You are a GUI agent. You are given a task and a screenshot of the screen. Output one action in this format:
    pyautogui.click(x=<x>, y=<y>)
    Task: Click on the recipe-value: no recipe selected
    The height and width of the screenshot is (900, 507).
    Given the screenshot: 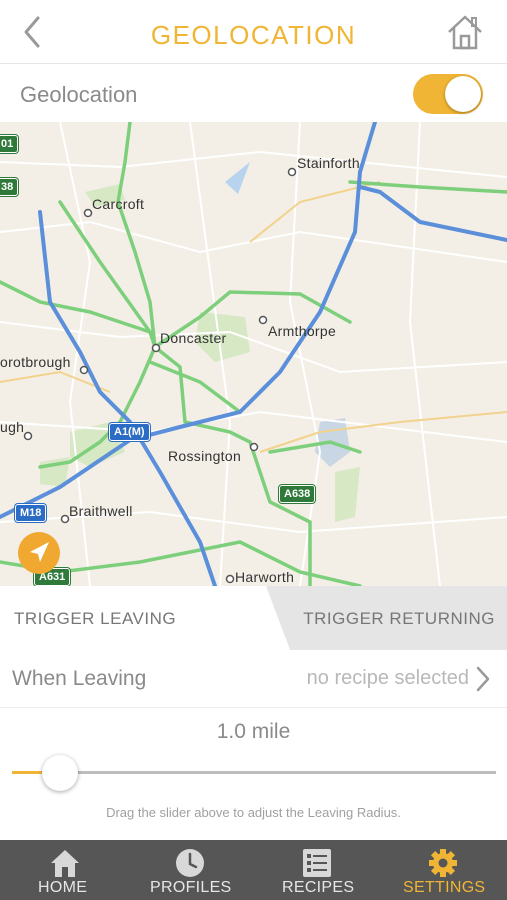 What is the action you would take?
    pyautogui.click(x=387, y=678)
    